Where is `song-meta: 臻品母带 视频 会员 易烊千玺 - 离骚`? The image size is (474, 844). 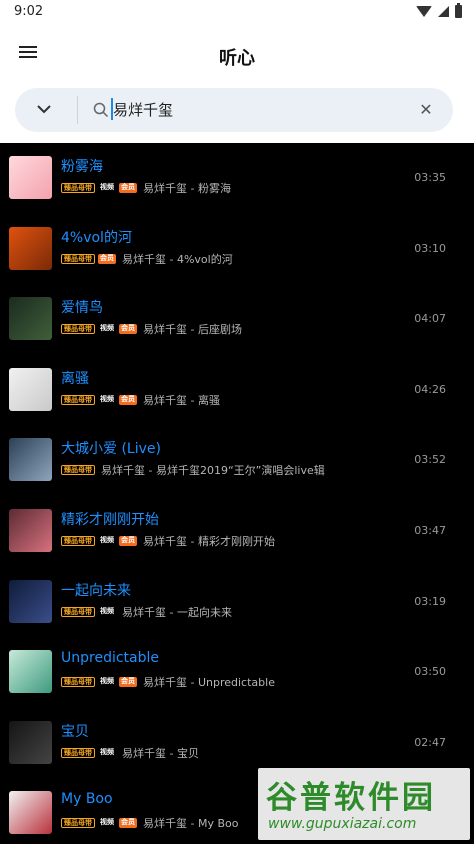
song-meta: 臻品母带 视频 会员 易烊千玺 - 离骚 is located at coordinates (140, 400).